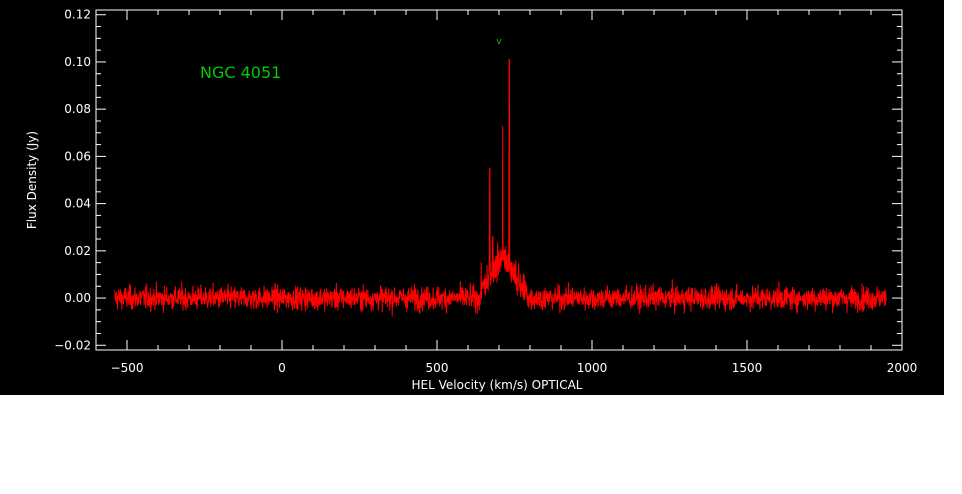 This screenshot has width=962, height=494. Describe the element at coordinates (499, 42) in the screenshot. I see `velocity-marker: v` at that location.